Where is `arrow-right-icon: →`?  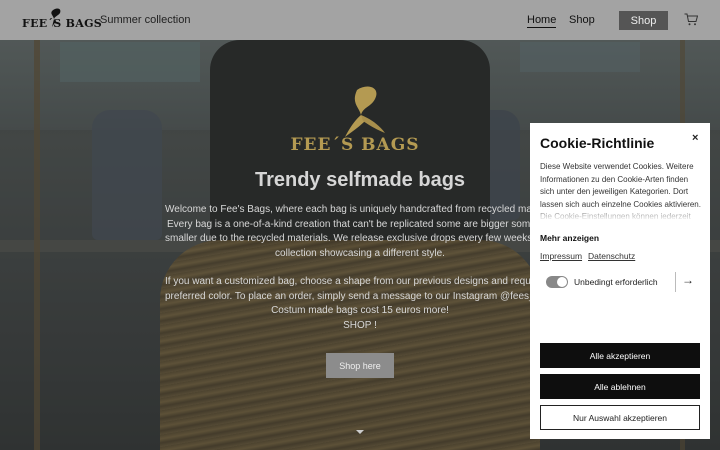
arrow-right-icon: → is located at coordinates (688, 280).